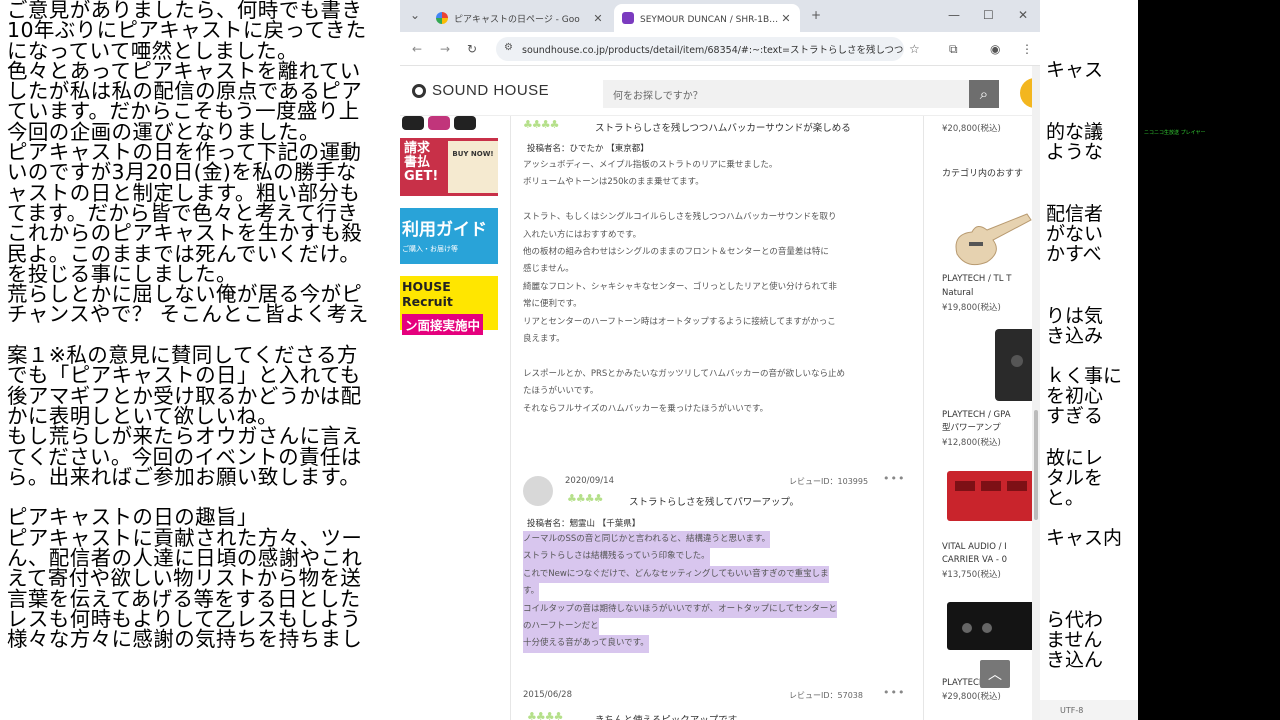 This screenshot has width=1280, height=720. I want to click on overlay-text-line: ピアキャストに貢献された方々、ツー, so click(185, 537).